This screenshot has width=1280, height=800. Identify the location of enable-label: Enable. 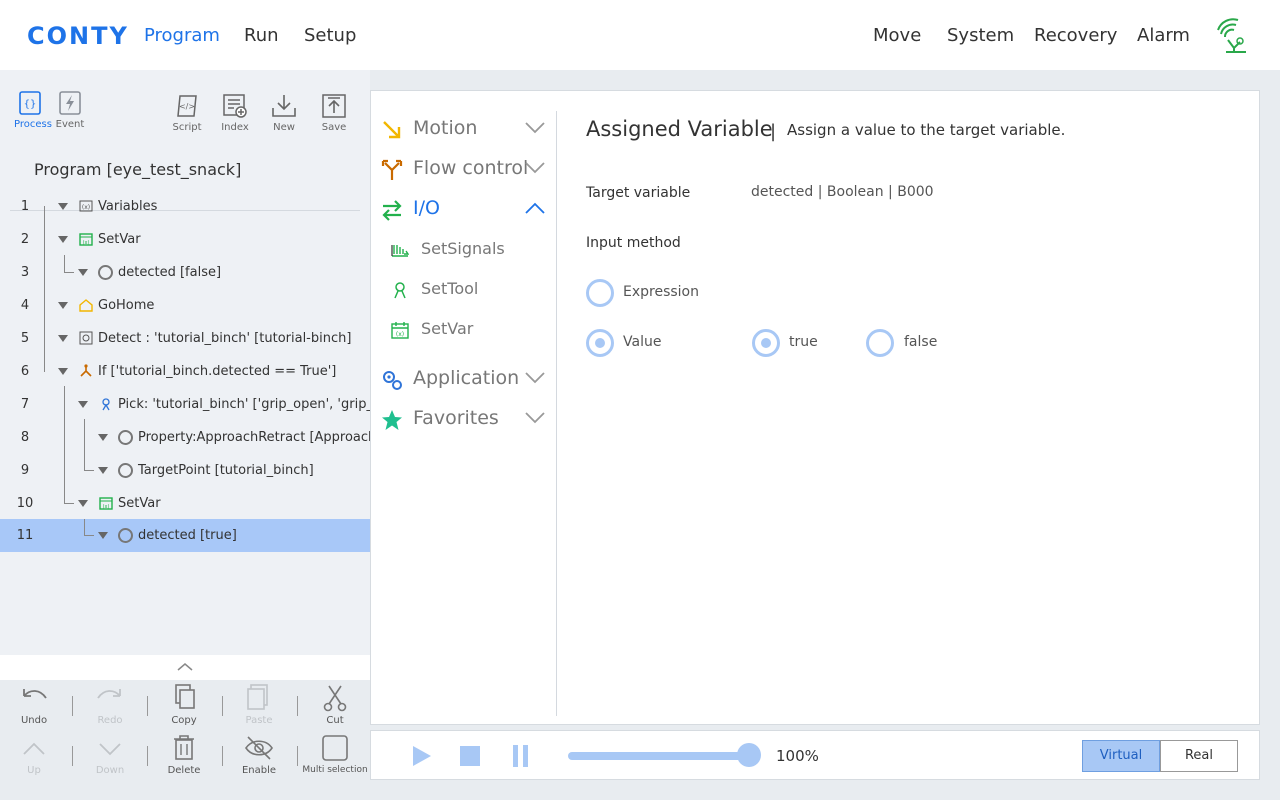
(259, 770).